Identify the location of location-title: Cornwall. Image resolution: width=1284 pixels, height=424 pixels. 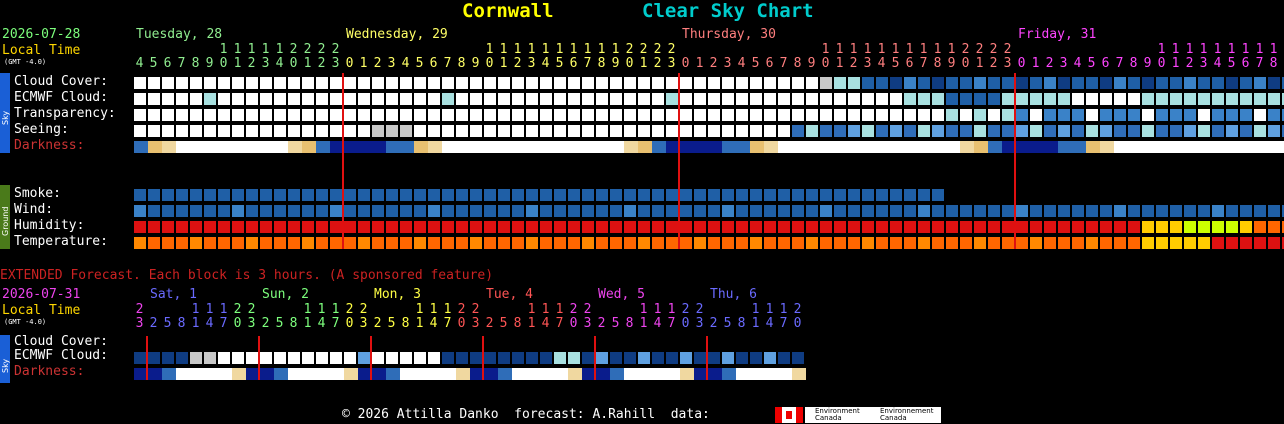
(508, 11).